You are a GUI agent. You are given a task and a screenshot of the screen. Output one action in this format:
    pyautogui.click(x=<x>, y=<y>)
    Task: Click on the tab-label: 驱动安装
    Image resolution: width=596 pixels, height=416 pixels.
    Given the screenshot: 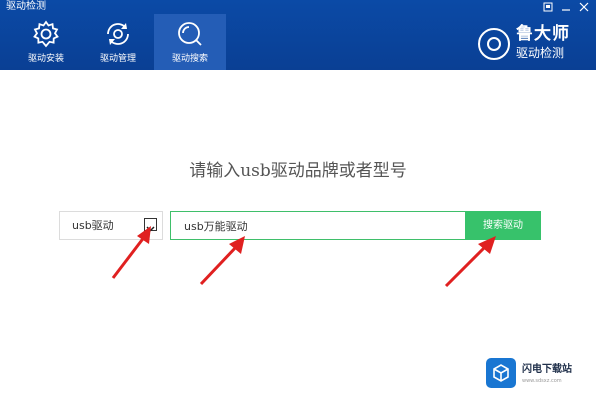 What is the action you would take?
    pyautogui.click(x=45, y=59)
    